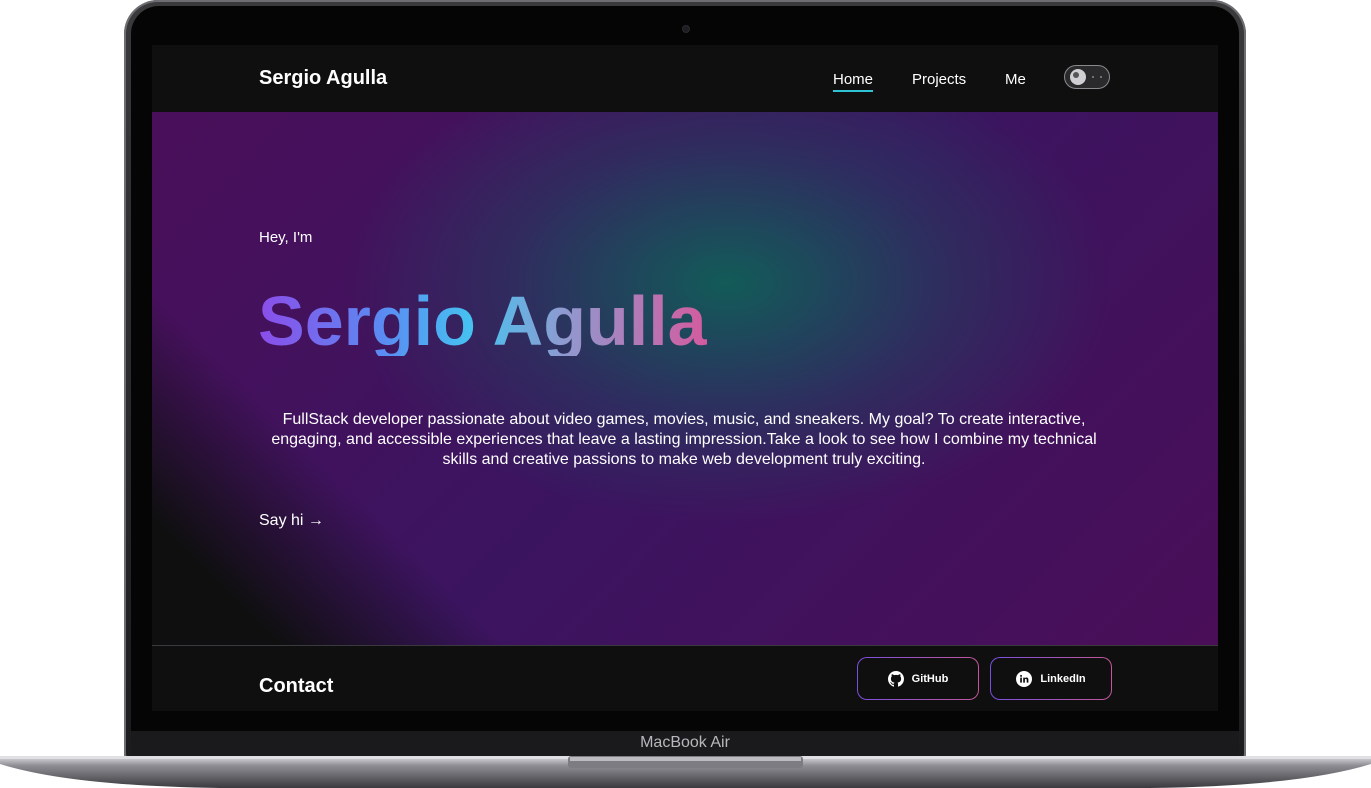 The image size is (1371, 788). Describe the element at coordinates (296, 686) in the screenshot. I see `contact-heading: Contact` at that location.